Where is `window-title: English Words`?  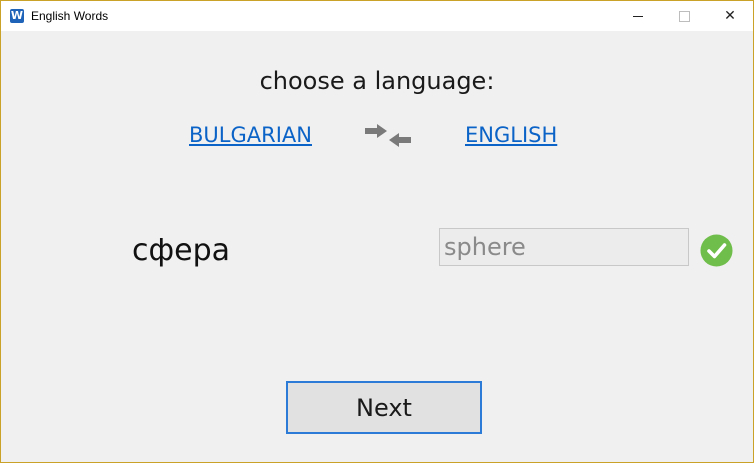 window-title: English Words is located at coordinates (70, 16).